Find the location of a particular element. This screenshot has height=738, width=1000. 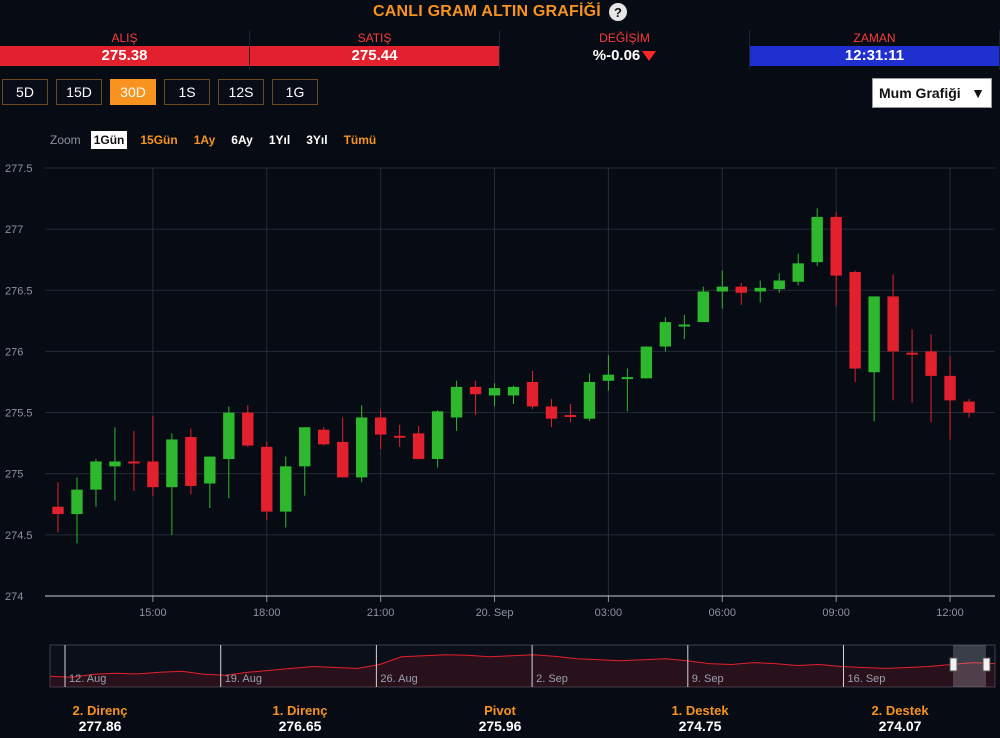

level-resistance-2: 2. Direnç 277.86 is located at coordinates (100, 718).